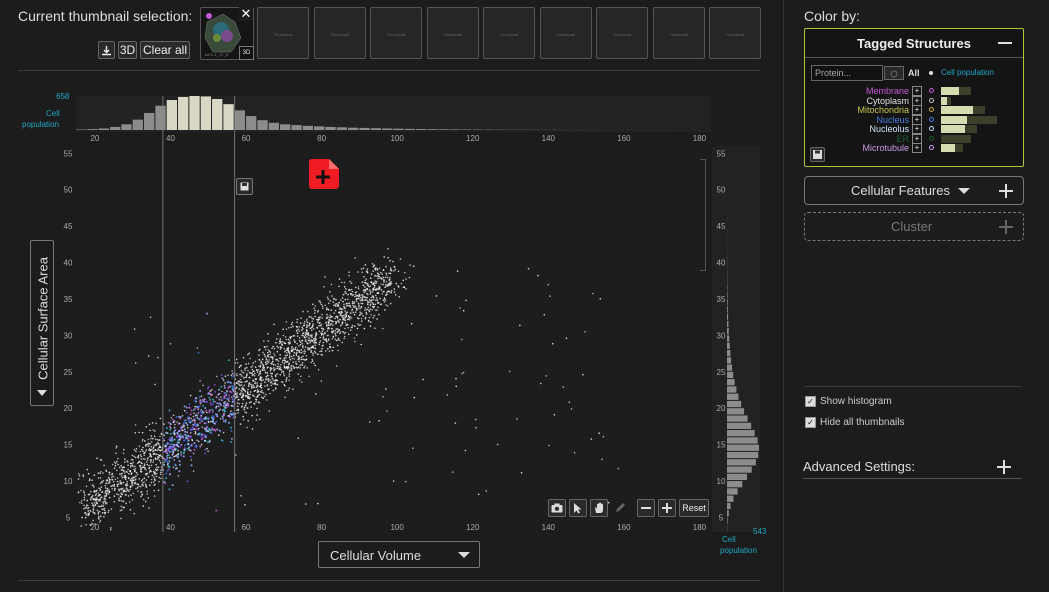 This screenshot has height=592, width=1049. What do you see at coordinates (1005, 43) in the screenshot?
I see `collapse-icon` at bounding box center [1005, 43].